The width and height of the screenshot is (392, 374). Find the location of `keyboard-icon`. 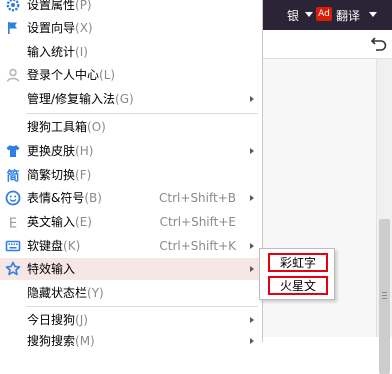

keyboard-icon is located at coordinates (13, 246).